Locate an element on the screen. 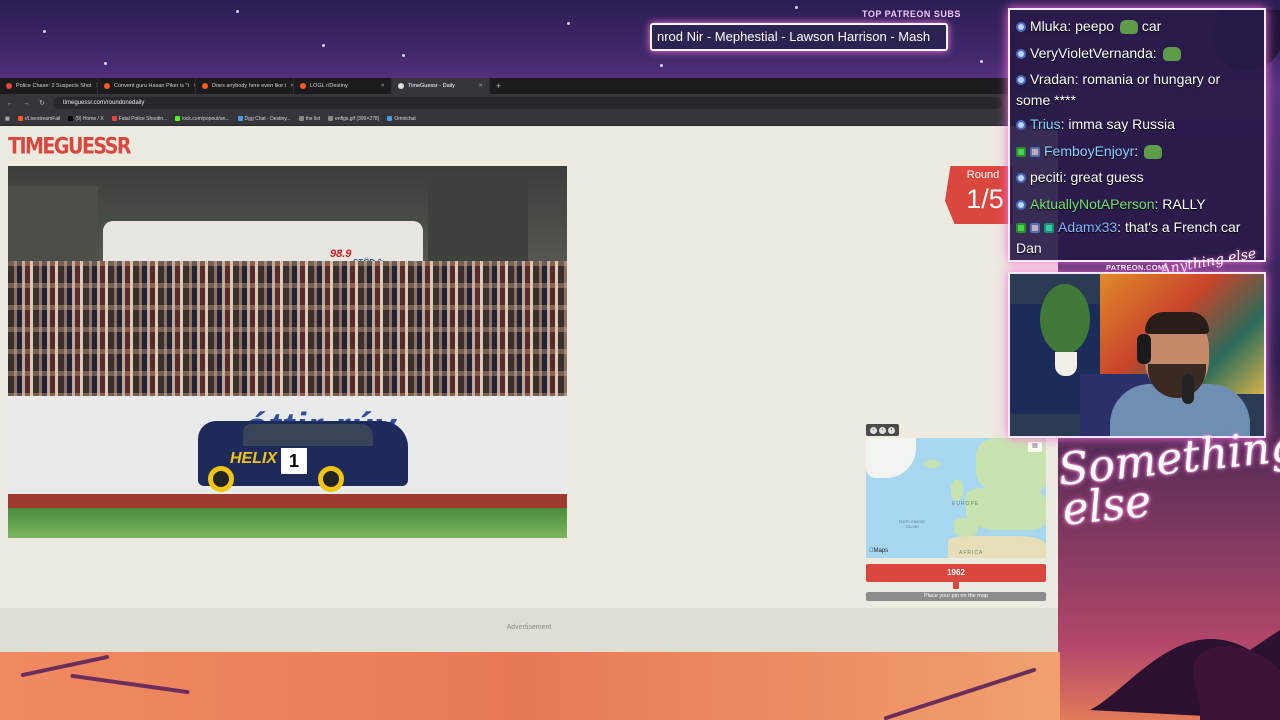 Image resolution: width=1280 pixels, height=720 pixels. bookmark-label: the list is located at coordinates (313, 118).